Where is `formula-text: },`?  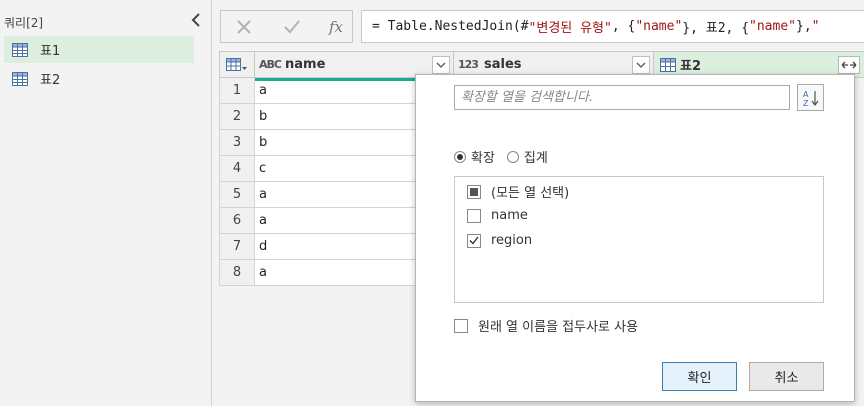 formula-text: }, is located at coordinates (804, 26).